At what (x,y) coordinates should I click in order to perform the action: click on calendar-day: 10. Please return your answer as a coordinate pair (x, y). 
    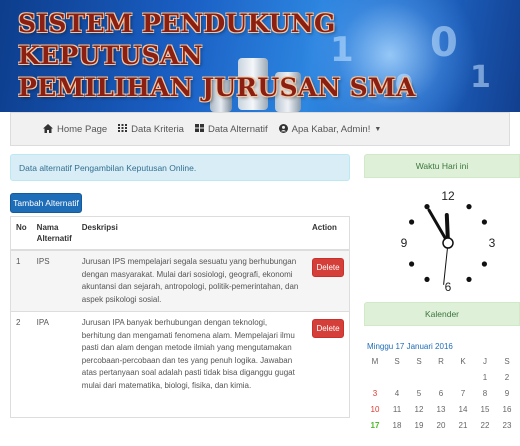
    Looking at the image, I should click on (375, 410).